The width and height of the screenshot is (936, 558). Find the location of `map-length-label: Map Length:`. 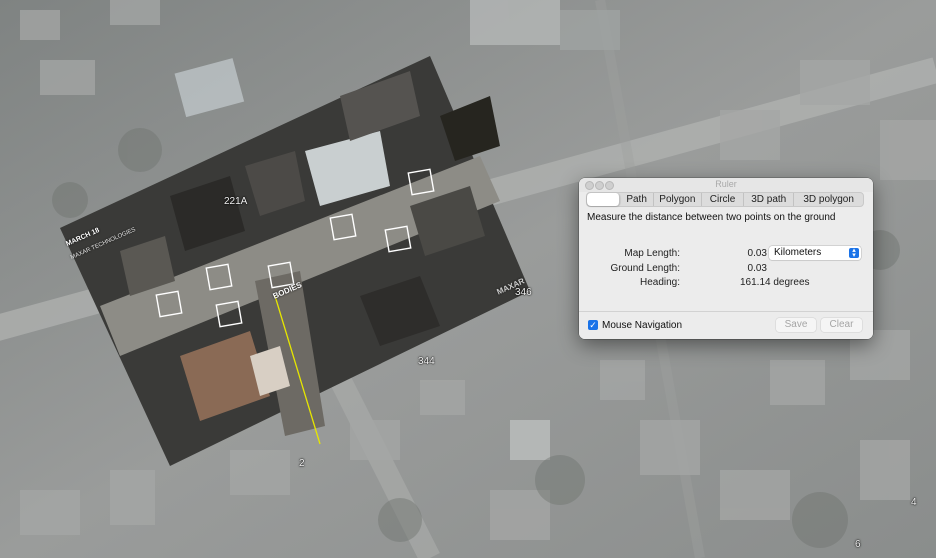

map-length-label: Map Length: is located at coordinates (652, 253).